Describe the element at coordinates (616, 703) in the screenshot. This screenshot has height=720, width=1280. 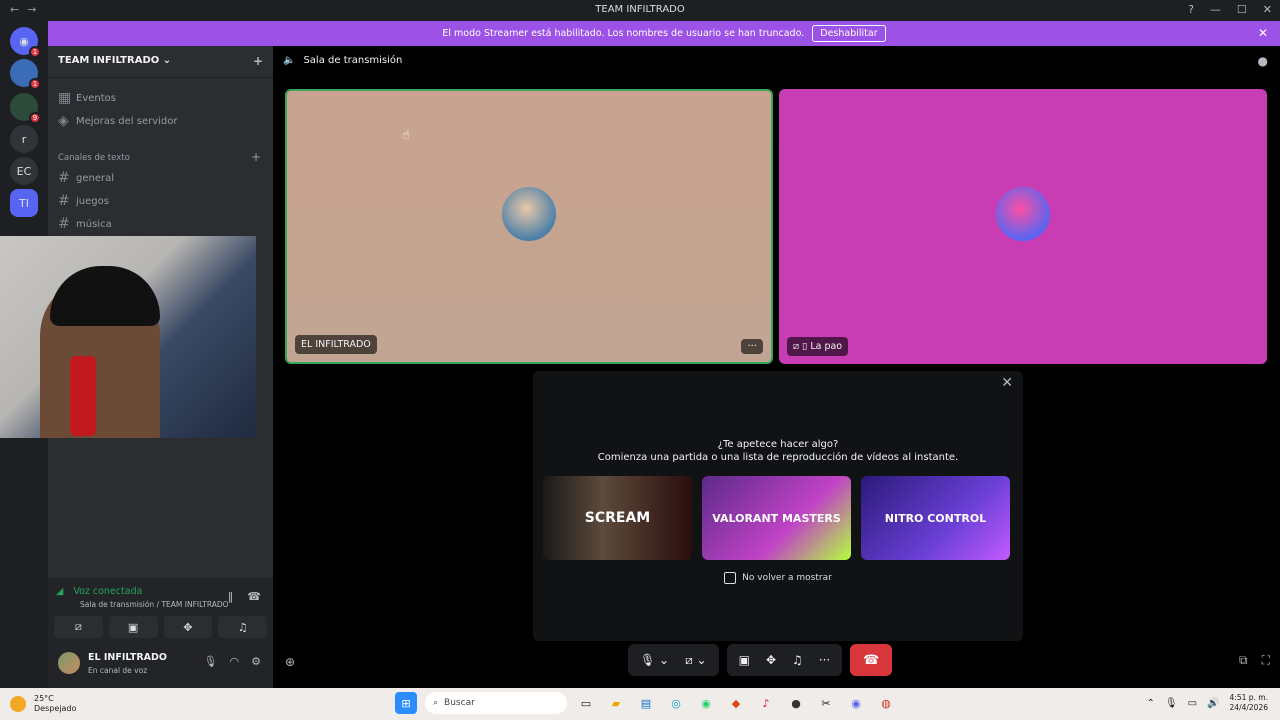
I see `file-explorer-icon: ▰` at that location.